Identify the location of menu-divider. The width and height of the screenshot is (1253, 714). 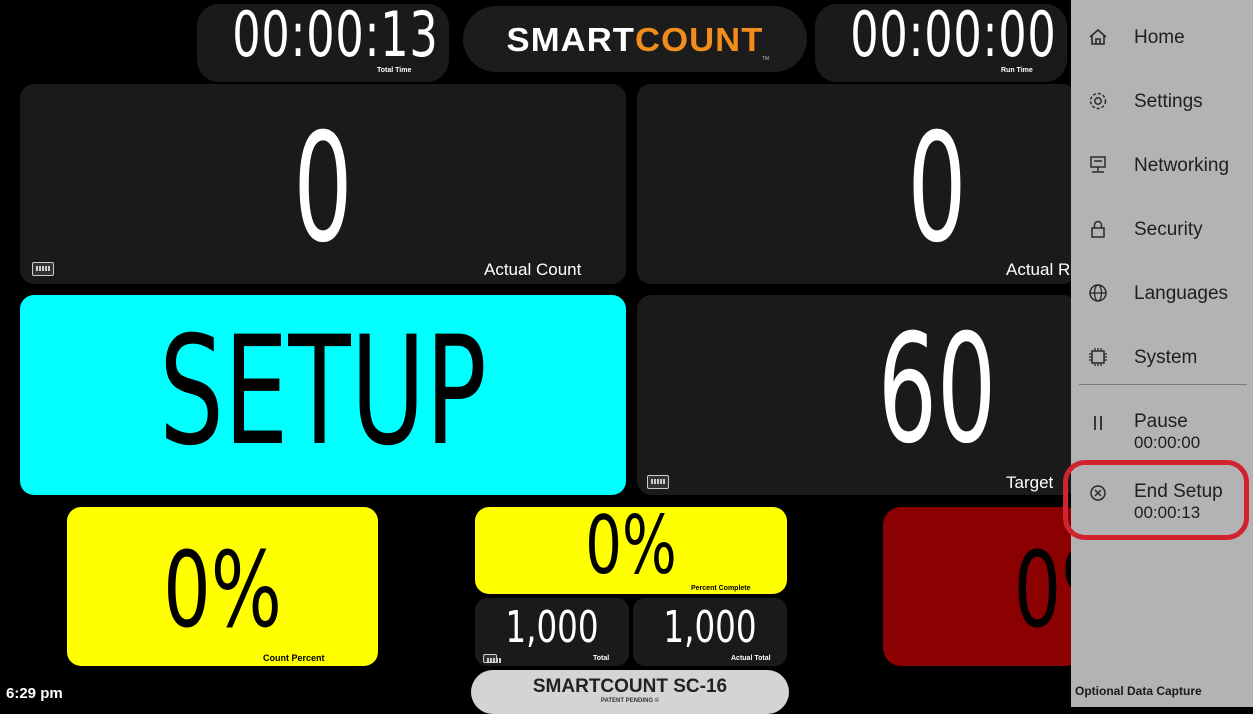
(1163, 384).